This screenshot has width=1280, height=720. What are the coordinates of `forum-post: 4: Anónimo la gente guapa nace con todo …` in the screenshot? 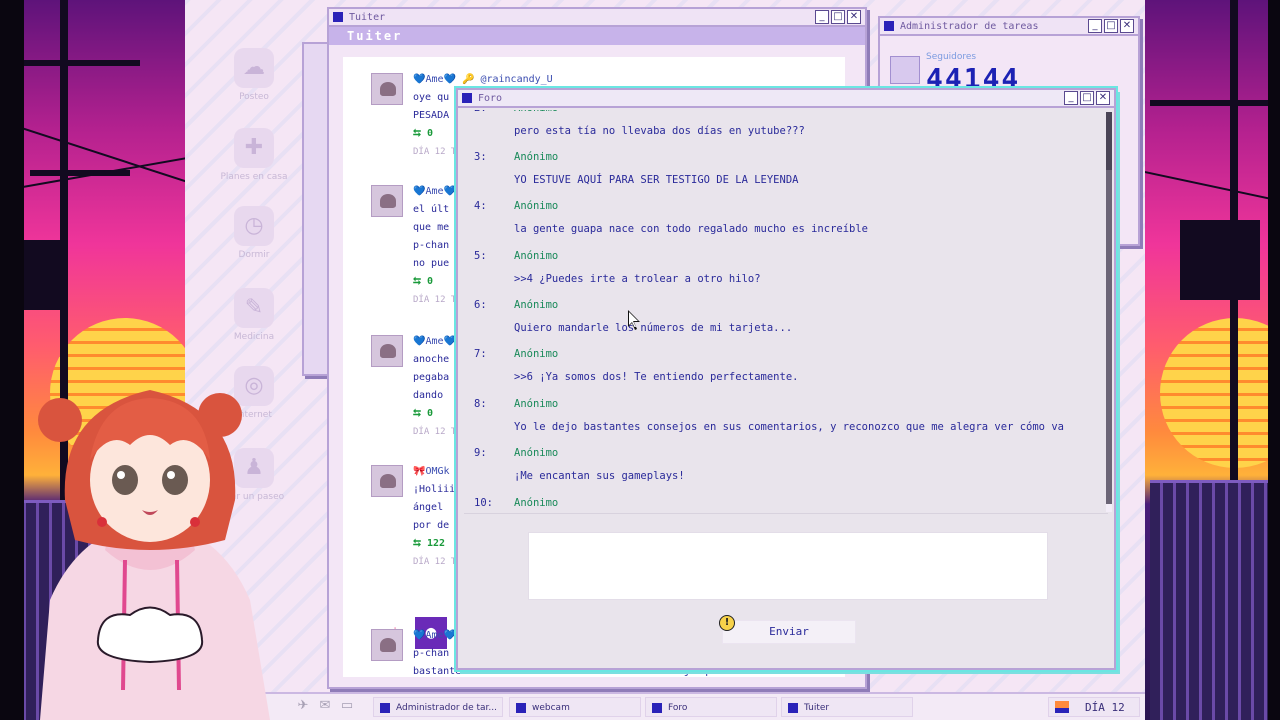 It's located at (784, 220).